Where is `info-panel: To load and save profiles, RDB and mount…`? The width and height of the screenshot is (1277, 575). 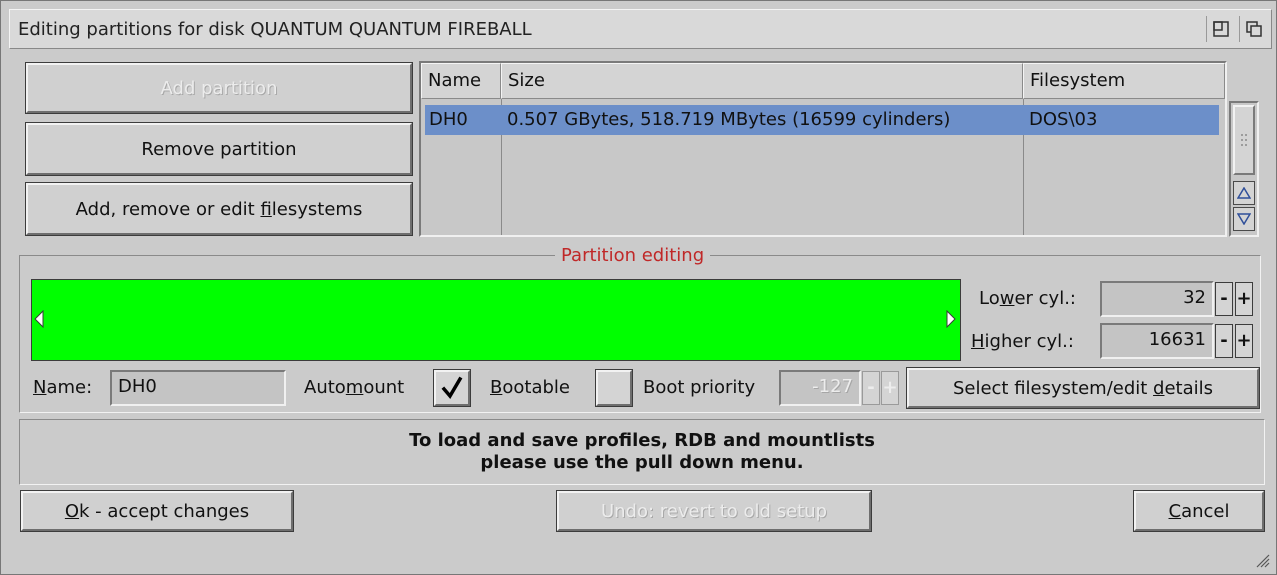 info-panel: To load and save profiles, RDB and mount… is located at coordinates (642, 452).